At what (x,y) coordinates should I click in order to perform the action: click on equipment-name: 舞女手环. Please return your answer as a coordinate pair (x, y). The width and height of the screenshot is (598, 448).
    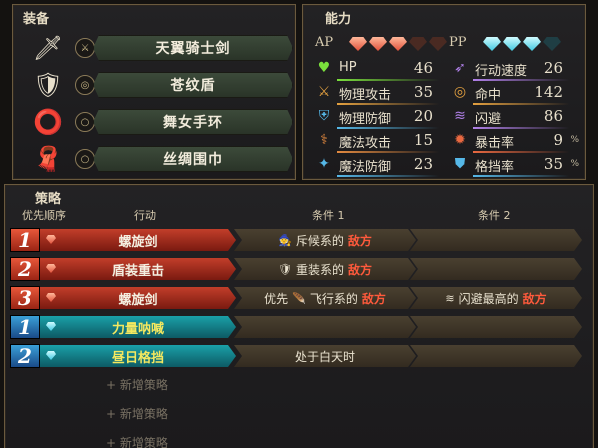
    Looking at the image, I should click on (193, 122).